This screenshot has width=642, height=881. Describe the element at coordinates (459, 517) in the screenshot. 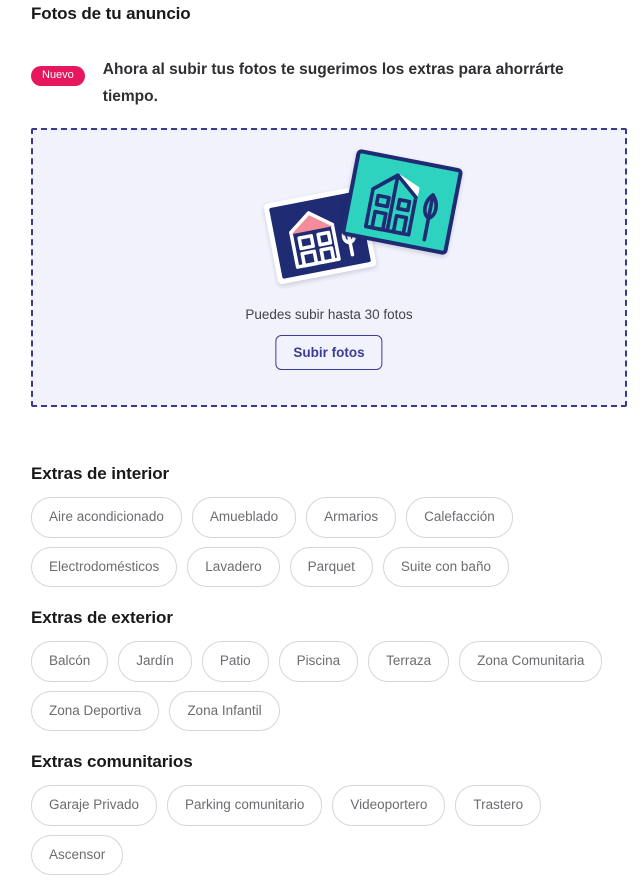

I see `extra-chip: Calefacción` at that location.